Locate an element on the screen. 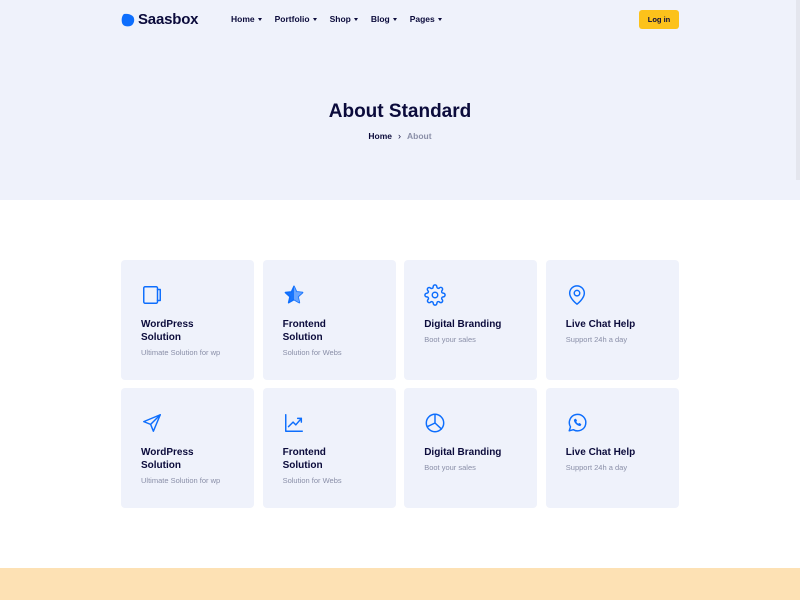 Image resolution: width=800 pixels, height=600 pixels. star-icon is located at coordinates (293, 294).